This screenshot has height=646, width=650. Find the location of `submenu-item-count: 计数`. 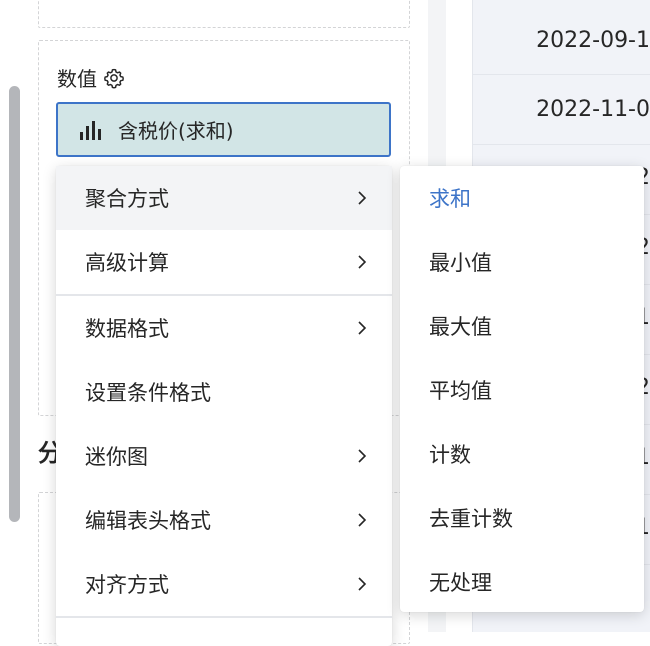

submenu-item-count: 计数 is located at coordinates (522, 454).